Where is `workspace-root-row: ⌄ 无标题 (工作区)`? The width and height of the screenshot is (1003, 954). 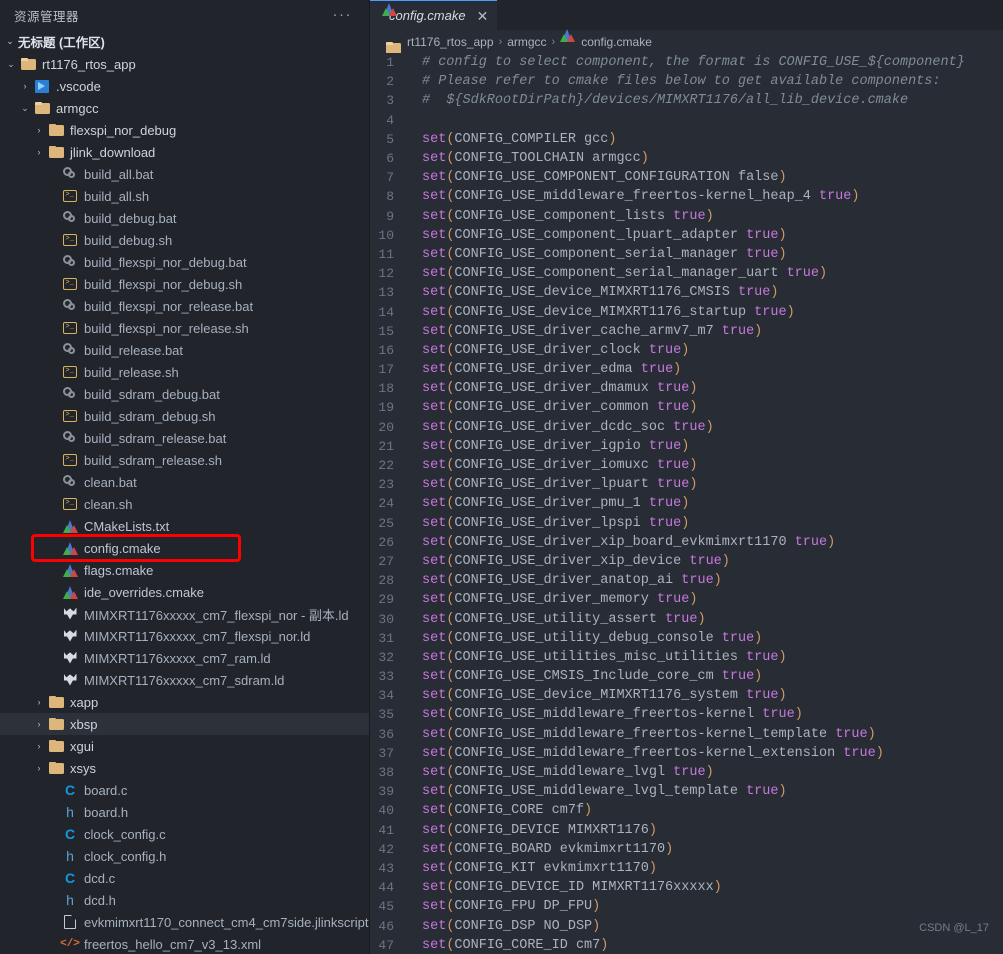
workspace-root-row: ⌄ 无标题 (工作区) is located at coordinates (184, 41).